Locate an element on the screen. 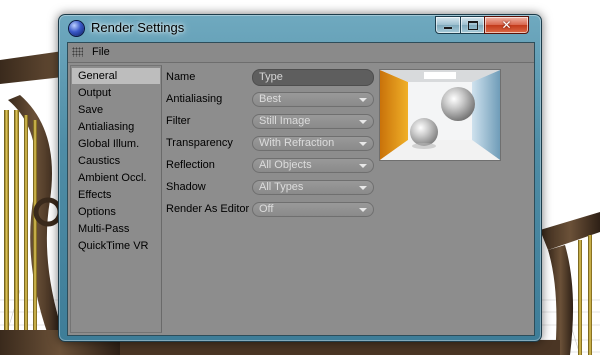 This screenshot has height=355, width=600. shadow-value: All Types is located at coordinates (281, 187).